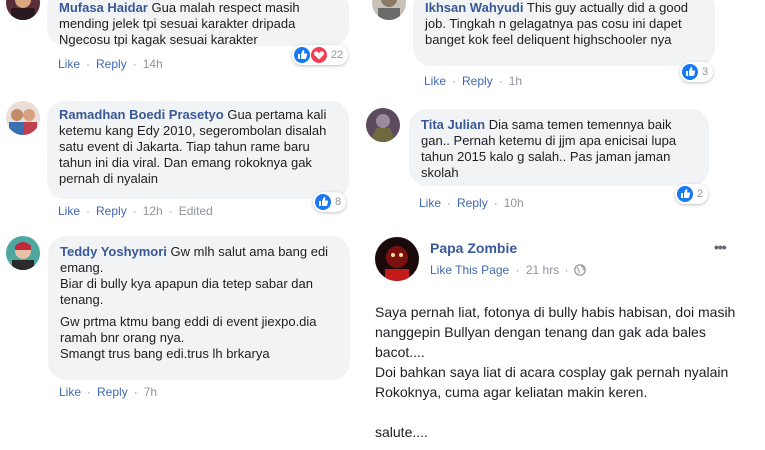 The height and width of the screenshot is (450, 765). Describe the element at coordinates (397, 259) in the screenshot. I see `page-avatar` at that location.